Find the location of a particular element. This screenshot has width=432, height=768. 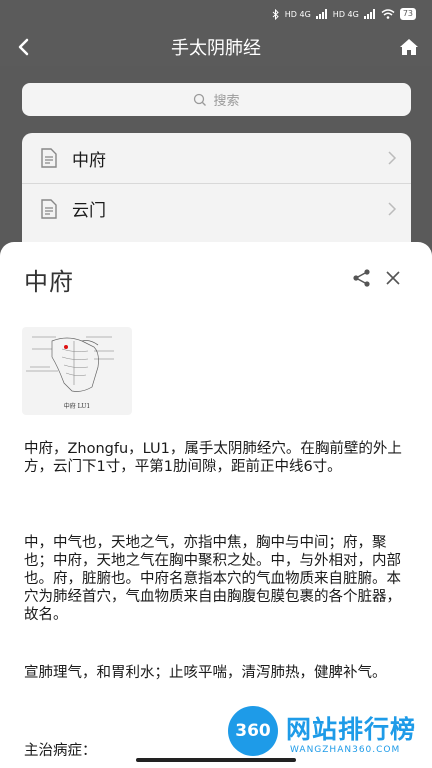

home-indicator is located at coordinates (216, 760).